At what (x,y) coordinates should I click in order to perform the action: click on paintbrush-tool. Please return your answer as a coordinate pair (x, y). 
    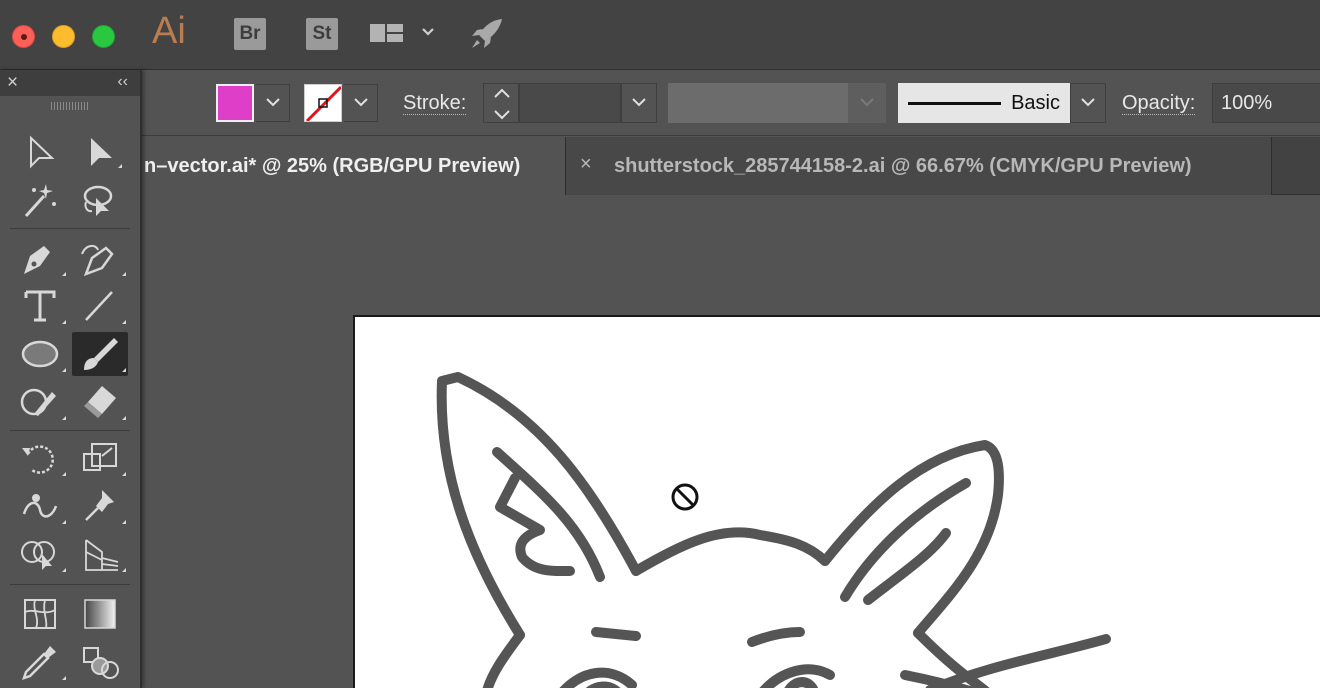
    Looking at the image, I should click on (100, 354).